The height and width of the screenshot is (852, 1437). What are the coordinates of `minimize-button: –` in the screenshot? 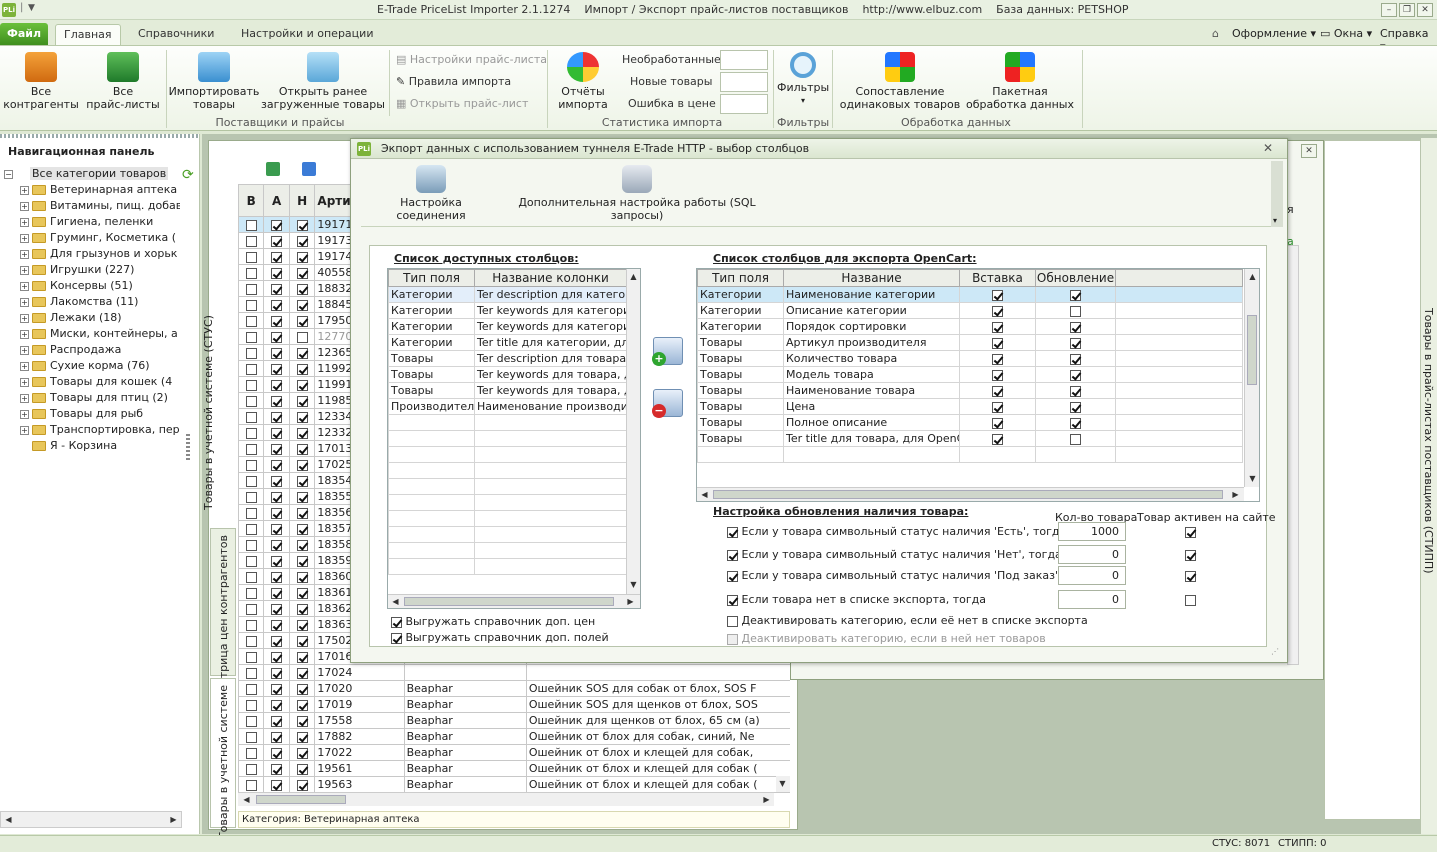 It's located at (1389, 10).